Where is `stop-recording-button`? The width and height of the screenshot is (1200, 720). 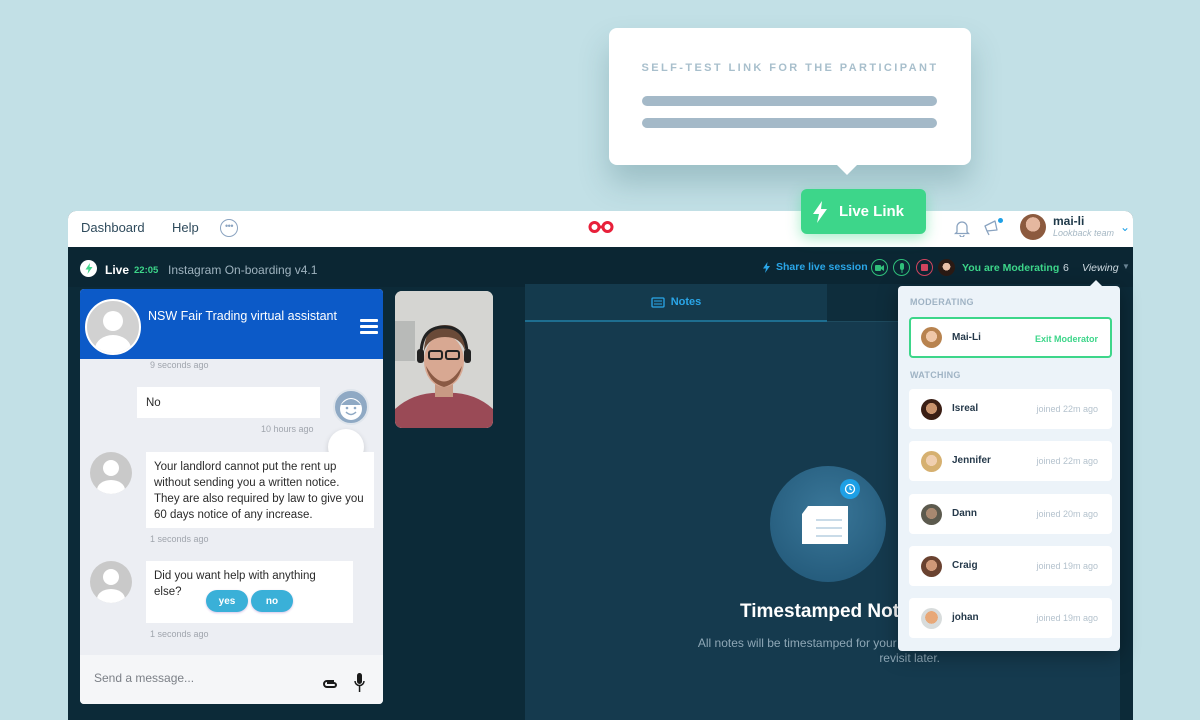
stop-recording-button is located at coordinates (924, 267).